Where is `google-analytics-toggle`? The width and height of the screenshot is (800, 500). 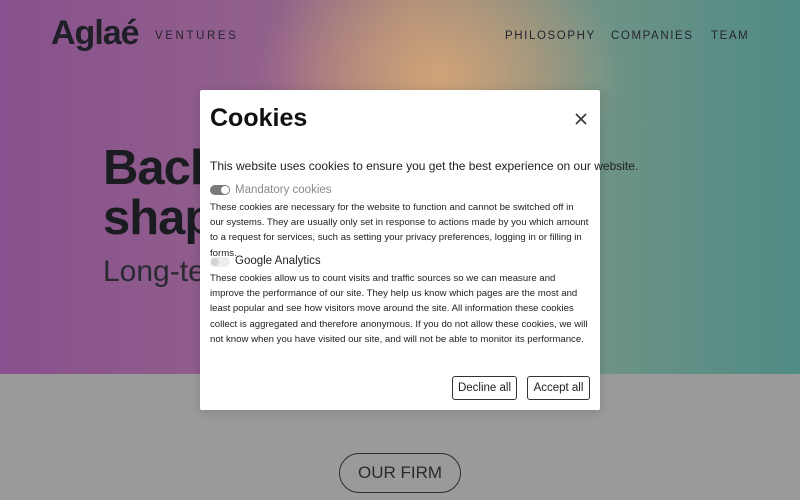
google-analytics-toggle is located at coordinates (220, 262).